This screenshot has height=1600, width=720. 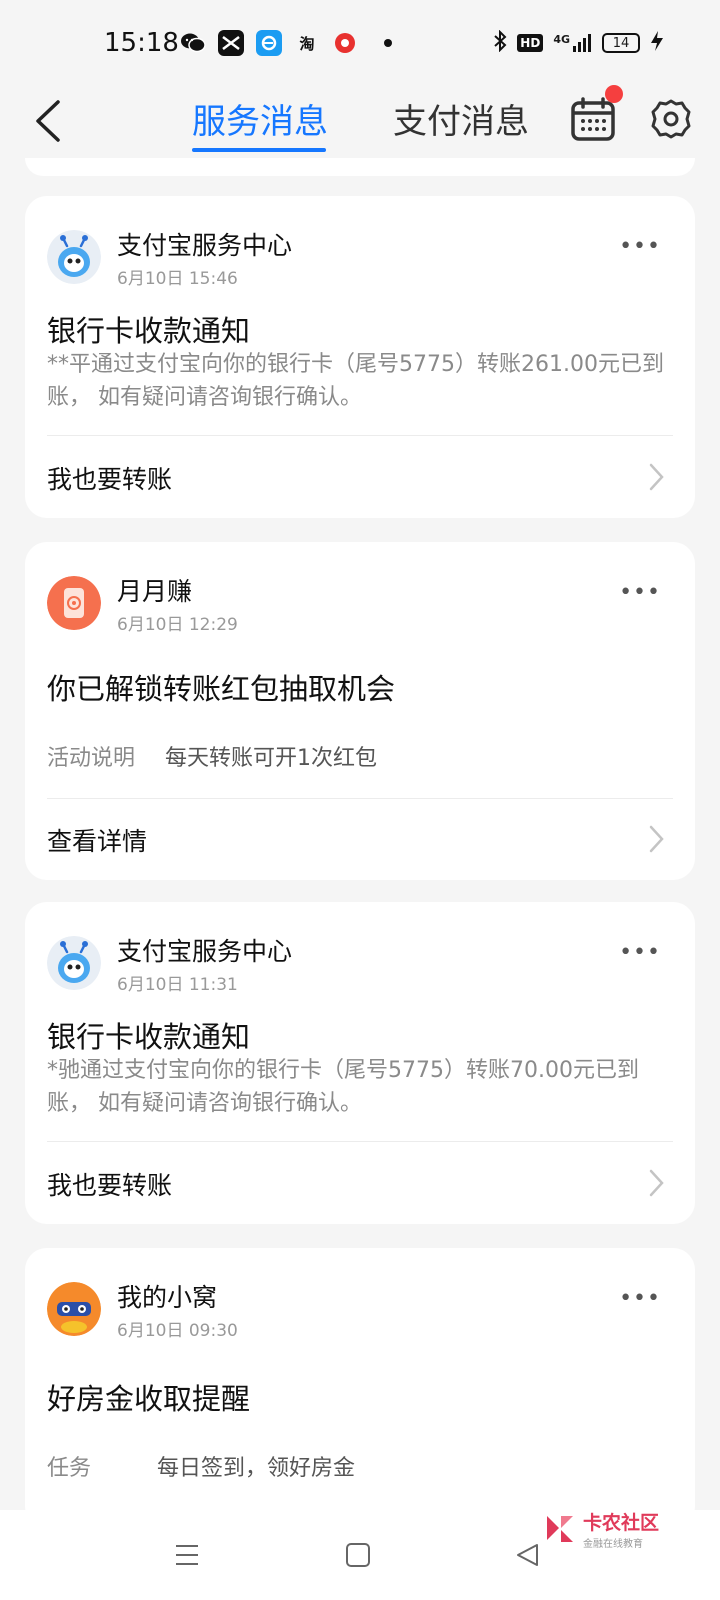 What do you see at coordinates (560, 1529) in the screenshot?
I see `watermark-logo` at bounding box center [560, 1529].